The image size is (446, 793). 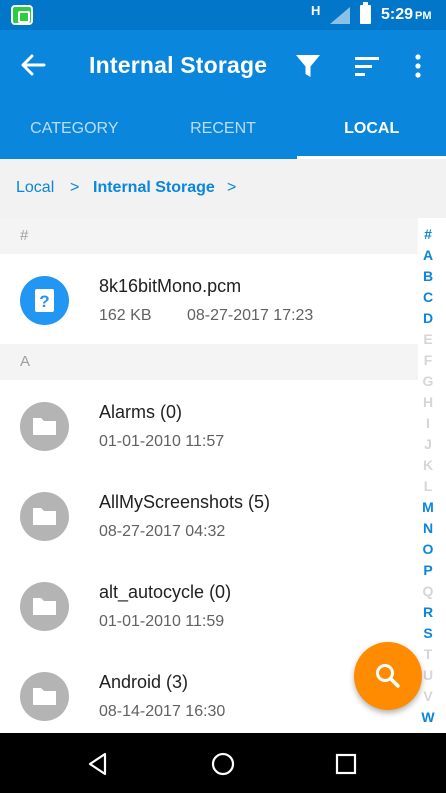 What do you see at coordinates (209, 605) in the screenshot?
I see `folder-row: alt_autocycle (0) 01-01-2010 11:59` at bounding box center [209, 605].